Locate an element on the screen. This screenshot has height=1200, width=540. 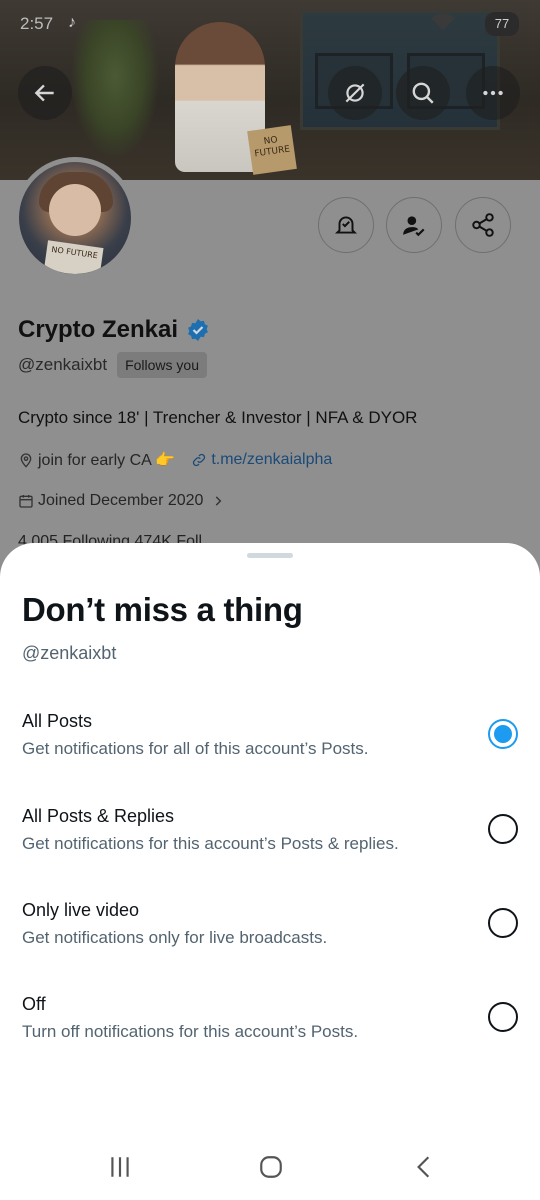
profile-meta: join for early CA 👉 t.me/zenkaialpha is located at coordinates (175, 460).